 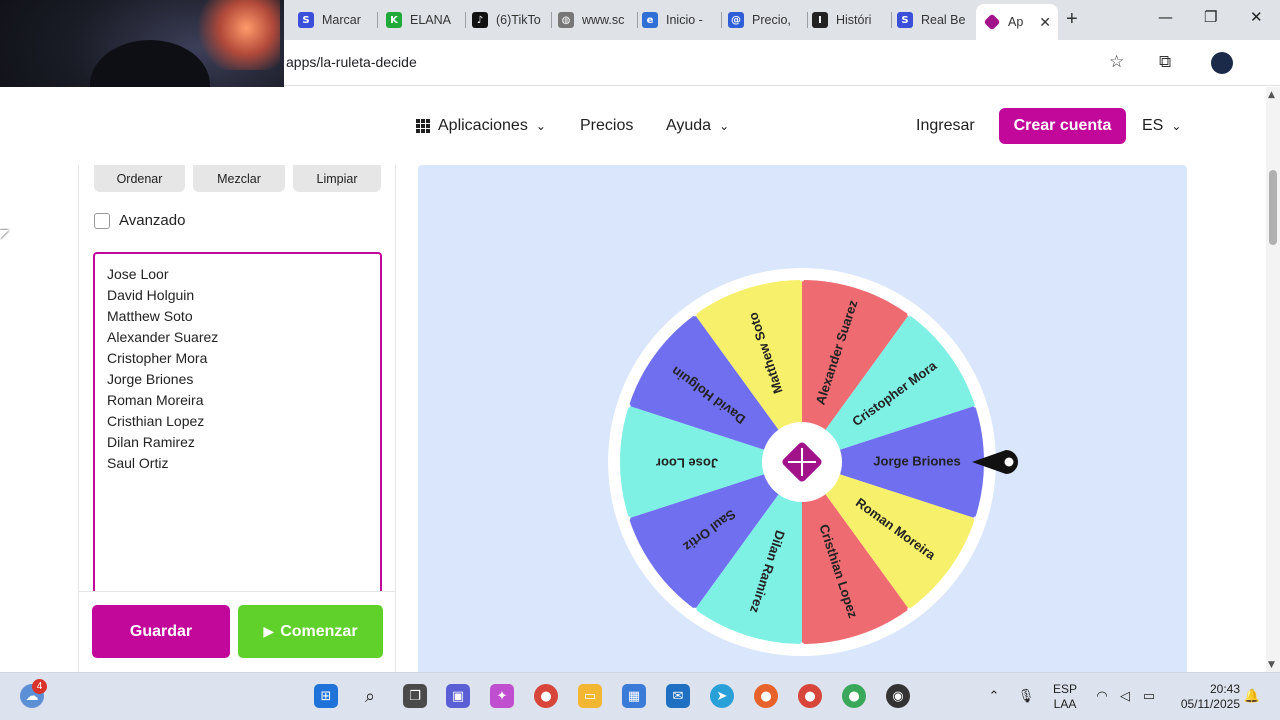 What do you see at coordinates (678, 696) in the screenshot?
I see `outlook-icon: ✉` at bounding box center [678, 696].